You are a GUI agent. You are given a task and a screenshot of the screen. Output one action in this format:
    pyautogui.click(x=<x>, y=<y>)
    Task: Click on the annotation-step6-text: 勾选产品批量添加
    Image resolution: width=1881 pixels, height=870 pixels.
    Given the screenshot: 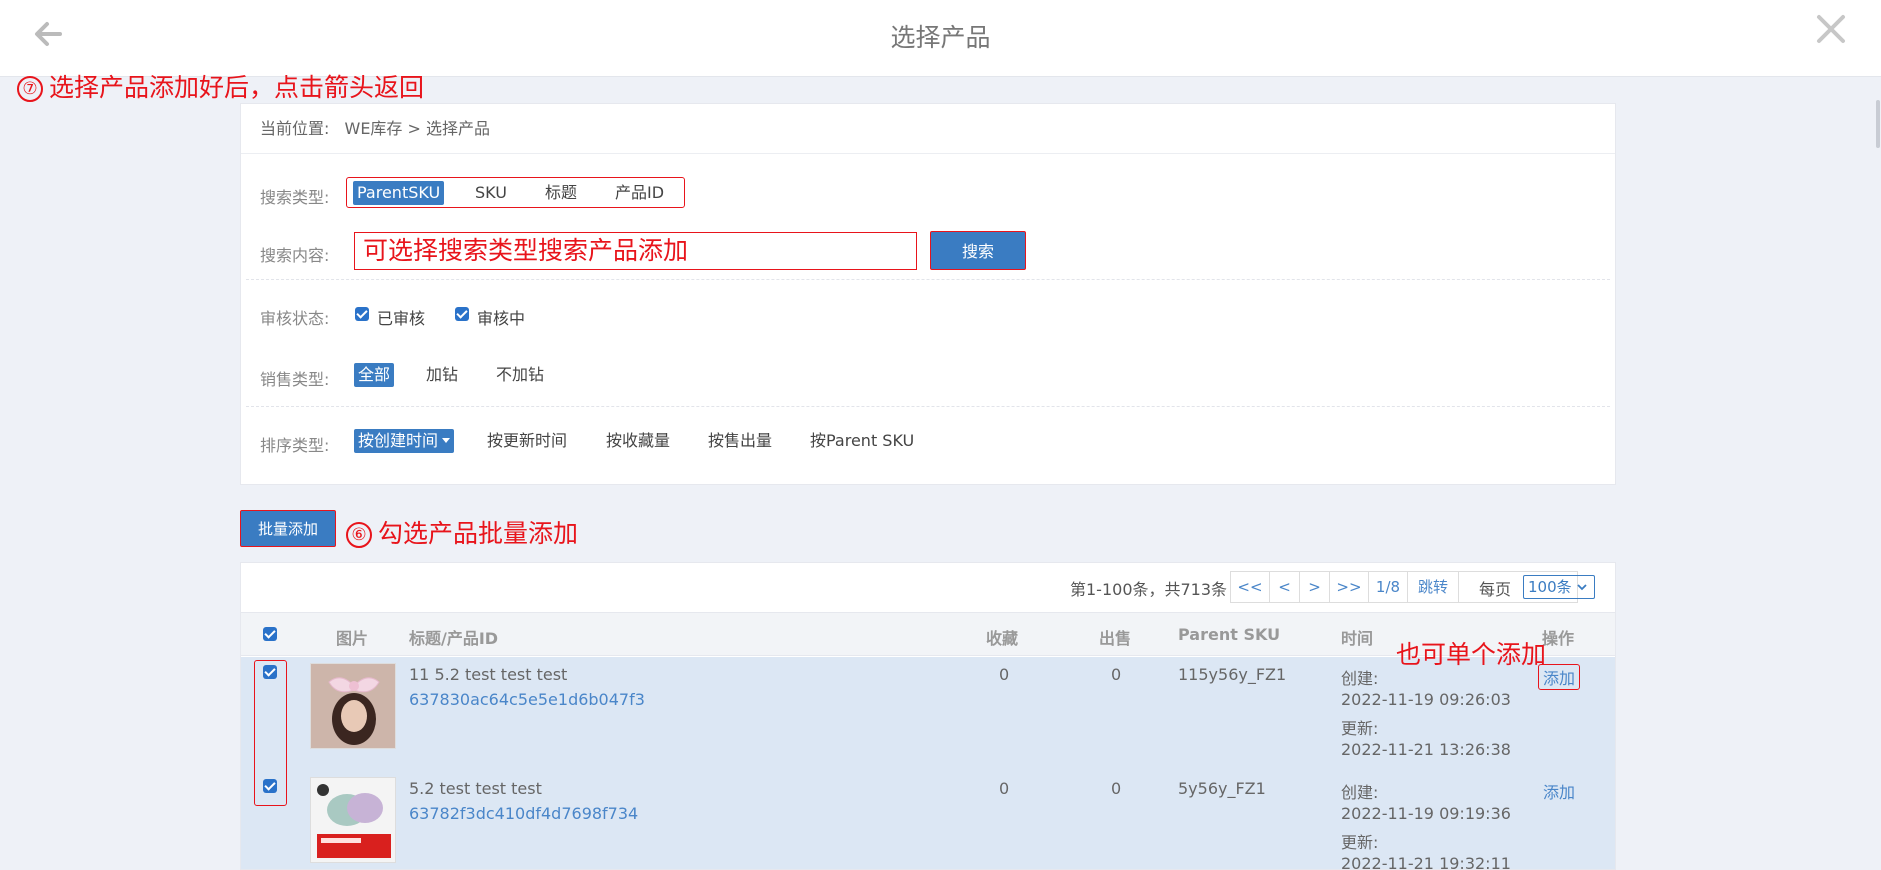 What is the action you would take?
    pyautogui.click(x=478, y=533)
    